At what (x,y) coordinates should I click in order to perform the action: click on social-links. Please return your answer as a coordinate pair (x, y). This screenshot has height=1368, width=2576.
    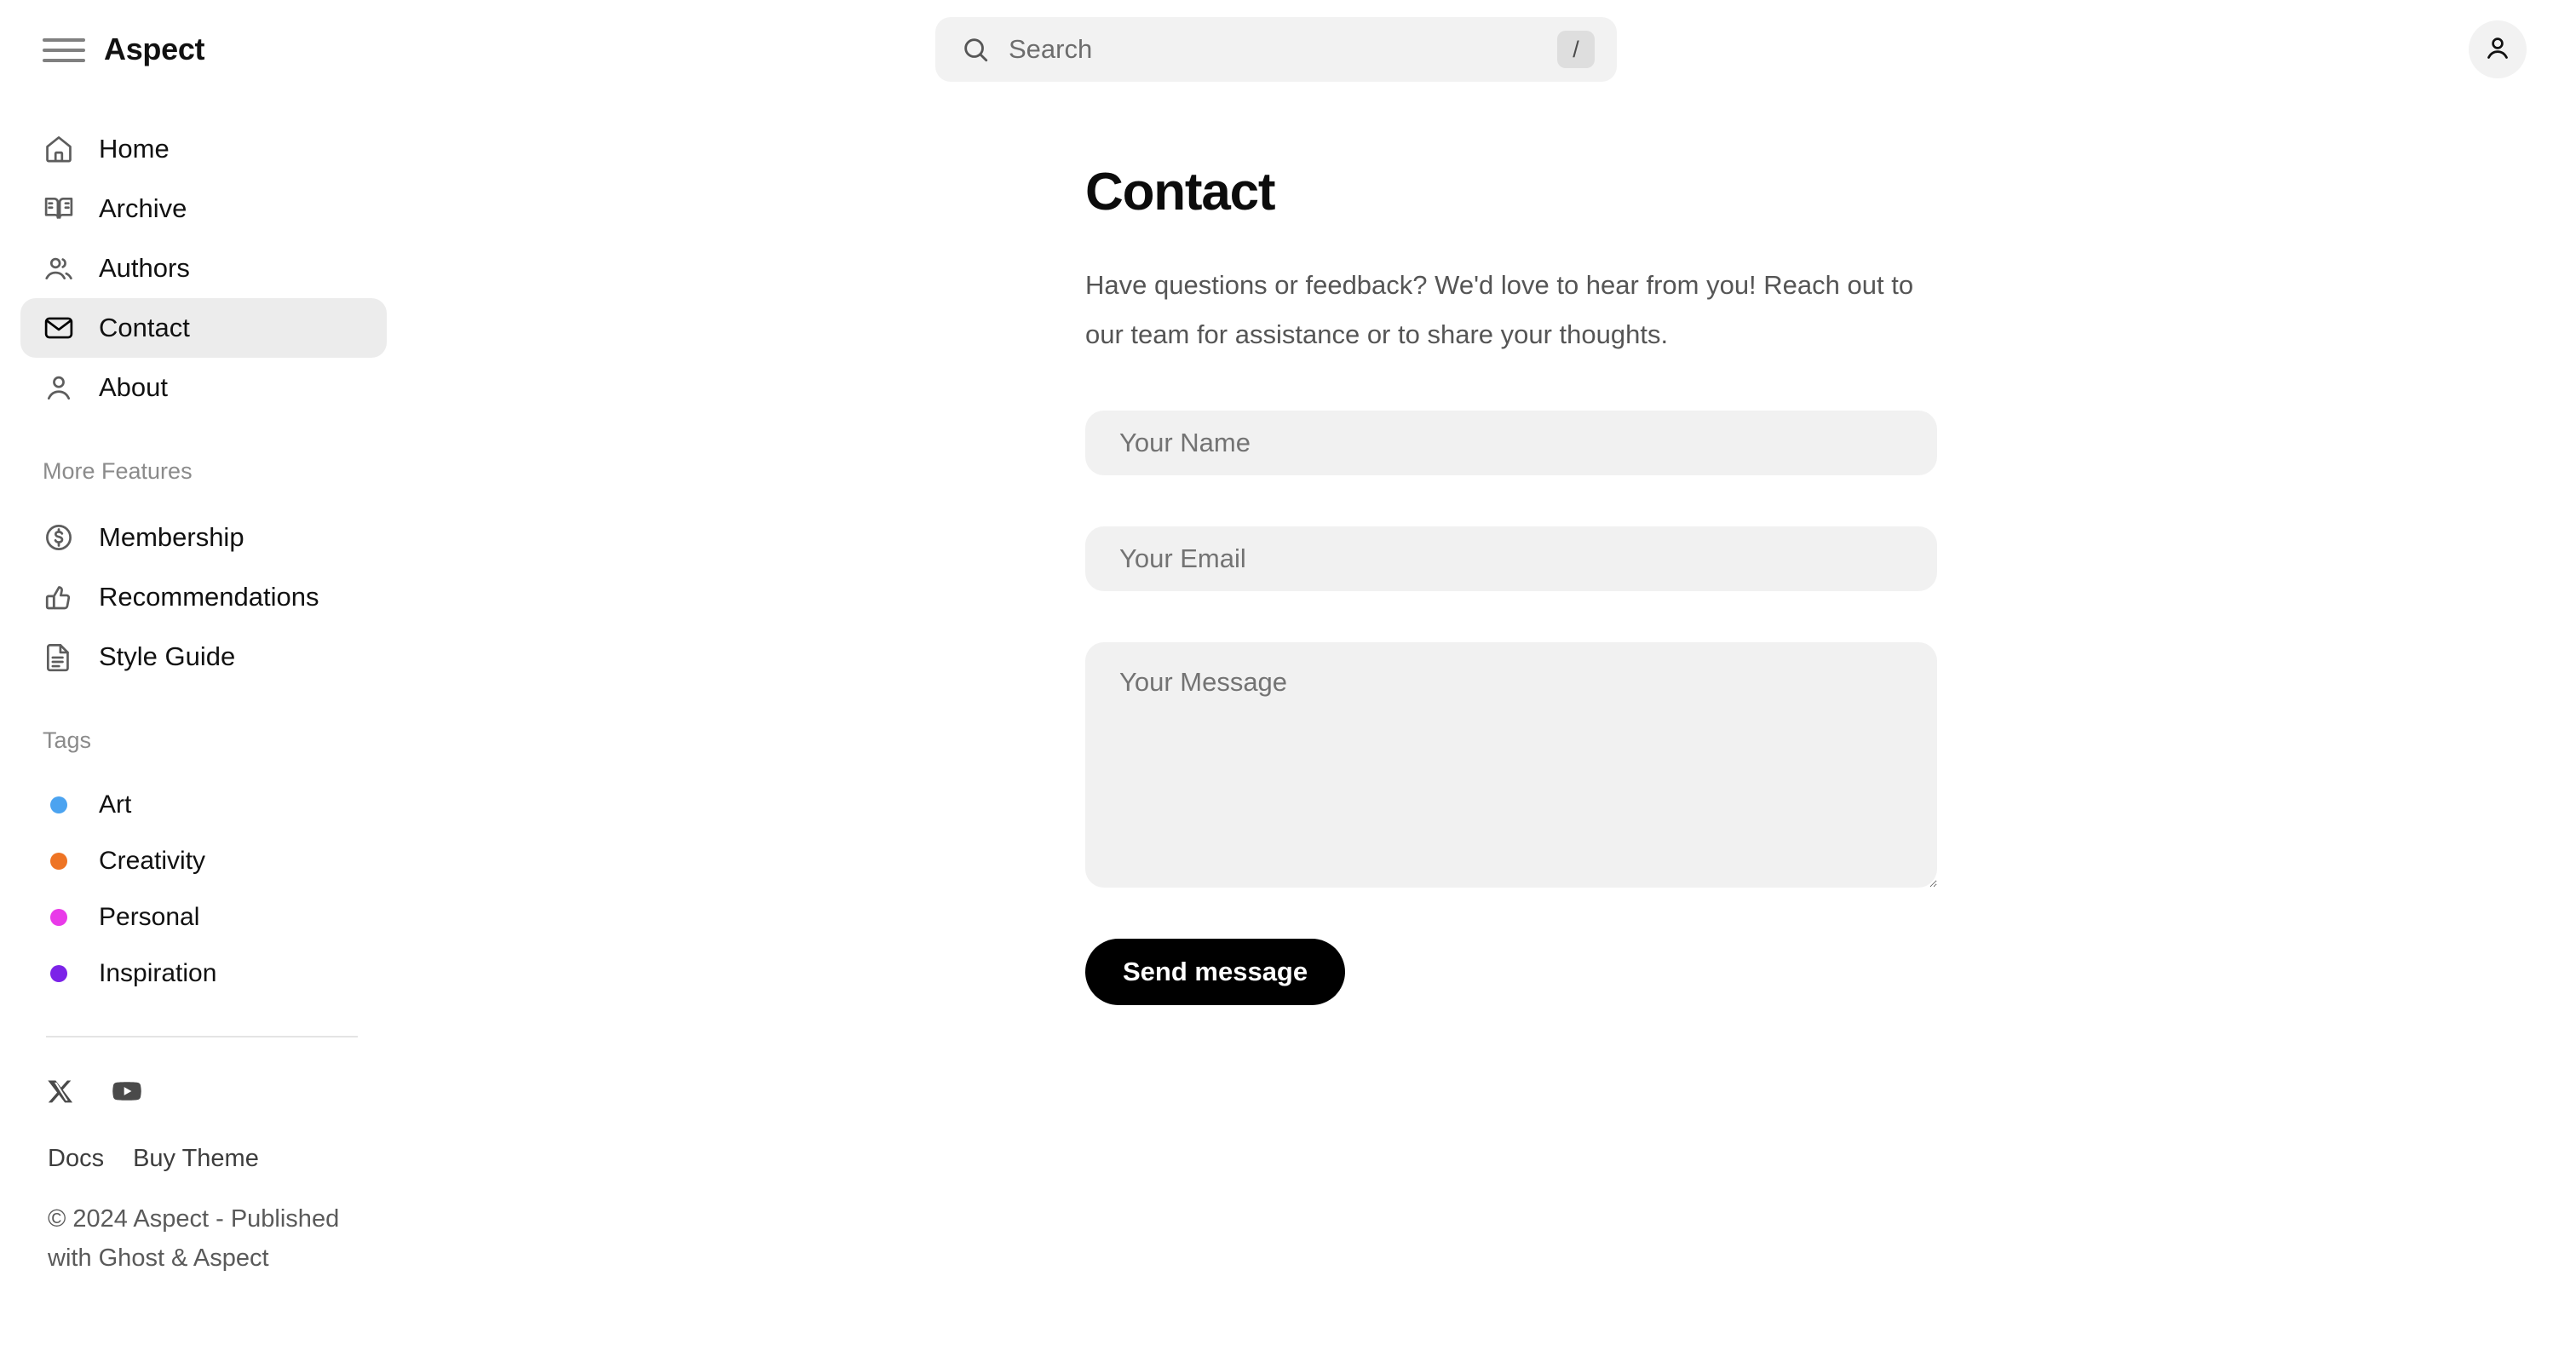
    Looking at the image, I should click on (241, 1091).